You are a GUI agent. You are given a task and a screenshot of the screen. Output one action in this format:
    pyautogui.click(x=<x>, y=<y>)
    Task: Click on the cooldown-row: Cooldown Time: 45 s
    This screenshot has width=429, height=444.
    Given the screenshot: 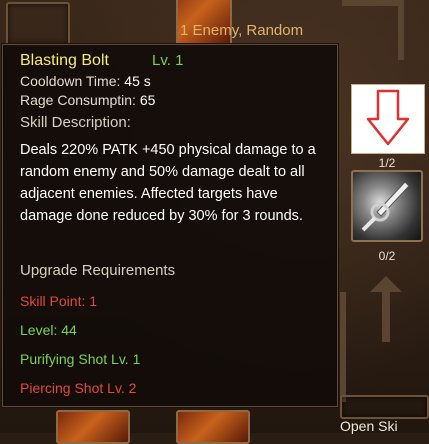 What is the action you would take?
    pyautogui.click(x=85, y=81)
    